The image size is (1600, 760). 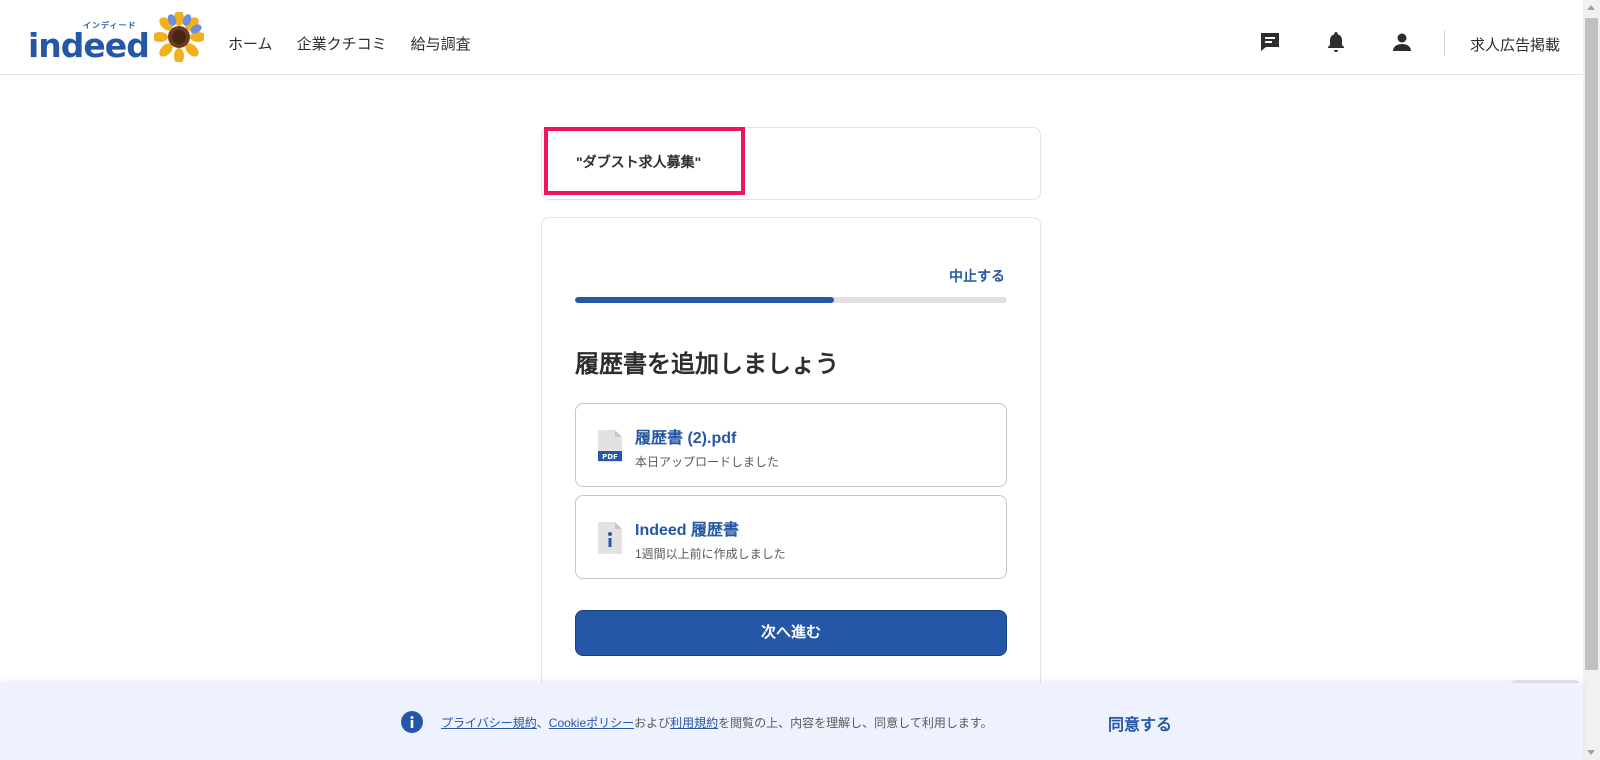 What do you see at coordinates (1336, 42) in the screenshot?
I see `notifications-bell-icon` at bounding box center [1336, 42].